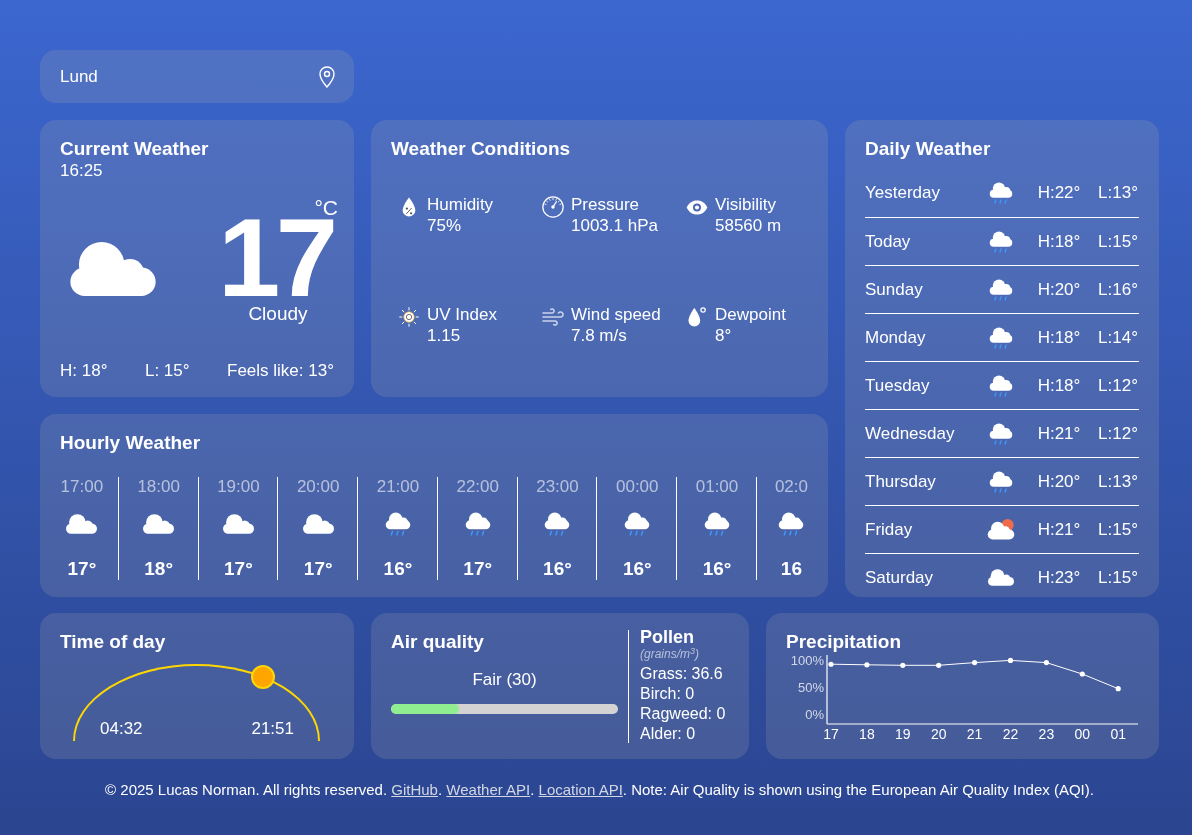  Describe the element at coordinates (903, 193) in the screenshot. I see `day-name: Yesterday` at that location.